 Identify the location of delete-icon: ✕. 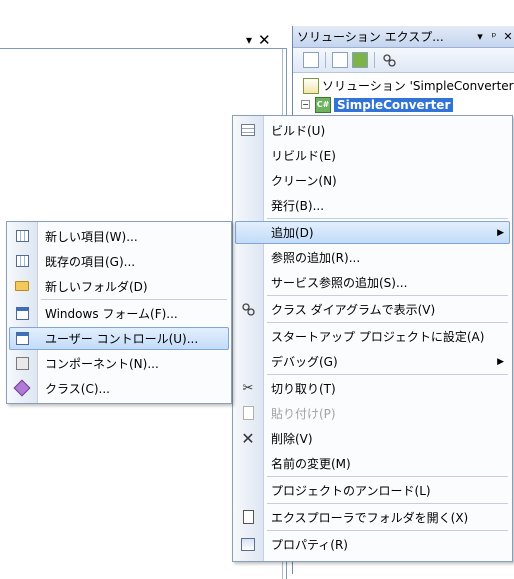
(248, 438).